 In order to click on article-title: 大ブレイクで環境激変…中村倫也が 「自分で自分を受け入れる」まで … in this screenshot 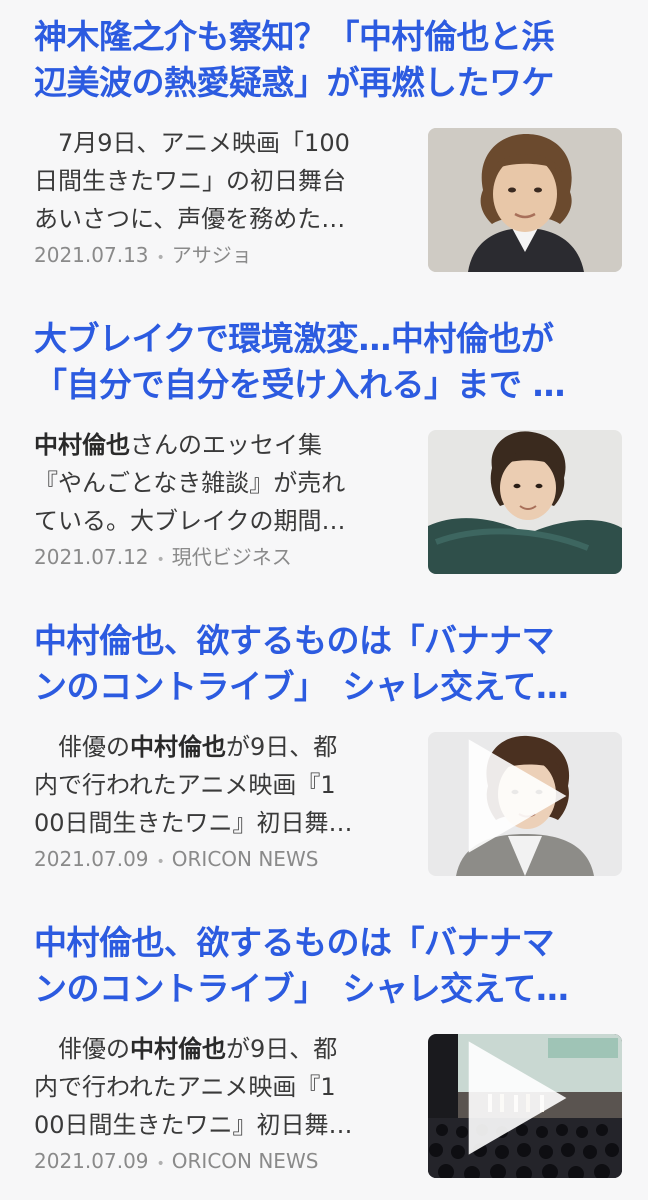, I will do `click(324, 362)`.